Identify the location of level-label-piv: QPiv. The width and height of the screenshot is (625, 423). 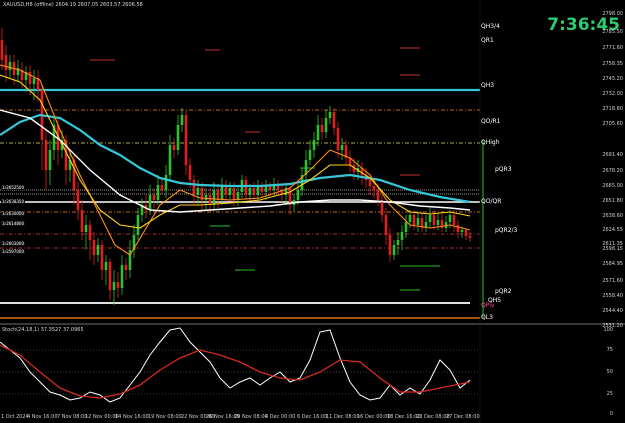
(488, 305).